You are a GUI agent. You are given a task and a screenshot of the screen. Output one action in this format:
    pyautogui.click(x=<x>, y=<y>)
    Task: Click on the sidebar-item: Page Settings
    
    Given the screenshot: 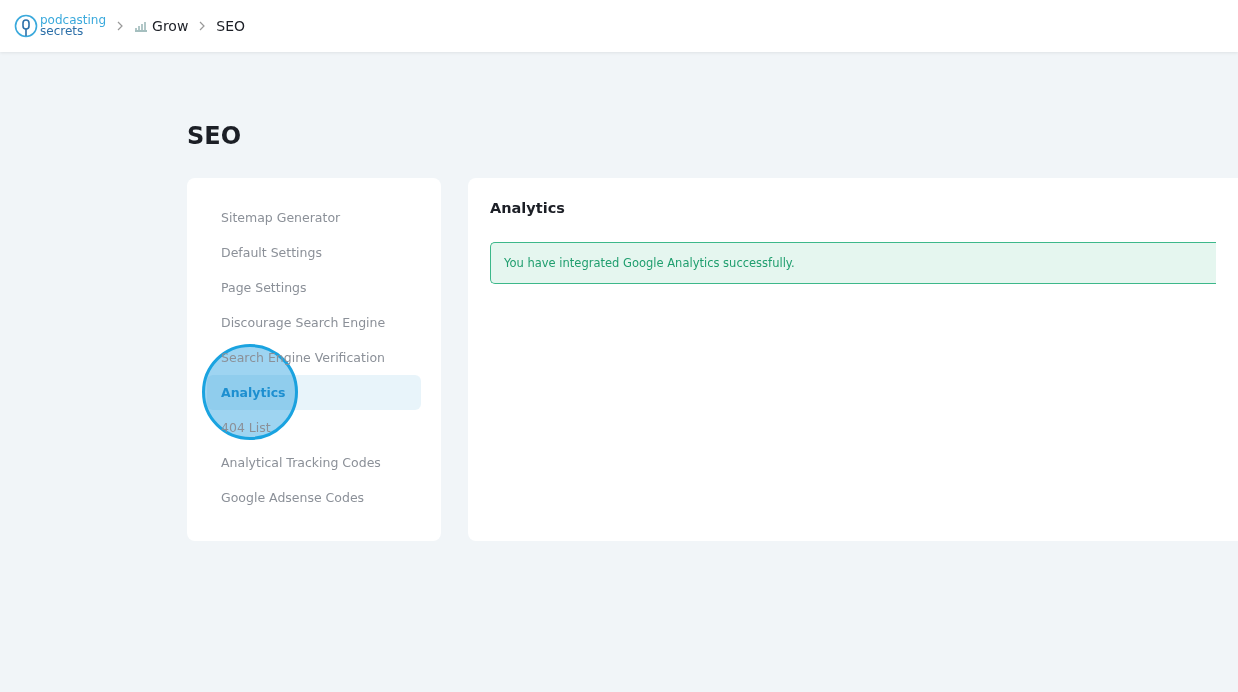 What is the action you would take?
    pyautogui.click(x=314, y=287)
    